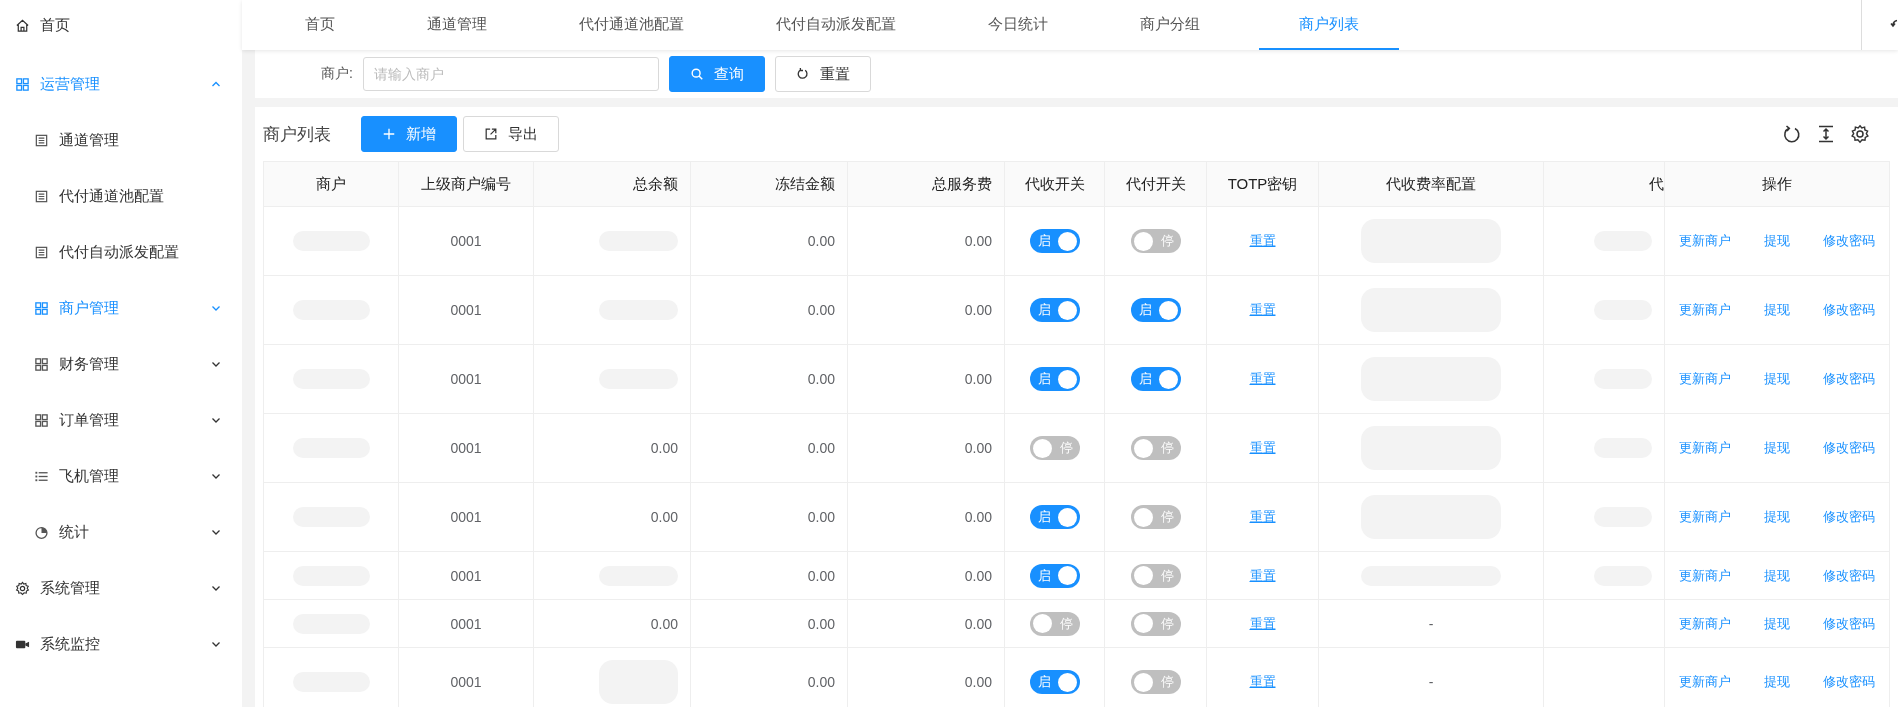  What do you see at coordinates (121, 84) in the screenshot?
I see `sidebar-item: 运营管理` at bounding box center [121, 84].